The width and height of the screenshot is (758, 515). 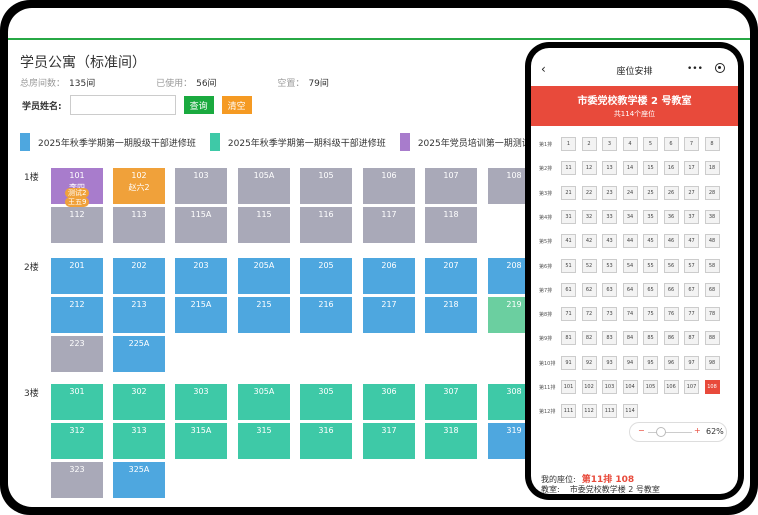 I want to click on zoom-minus-button: −, so click(x=641, y=430).